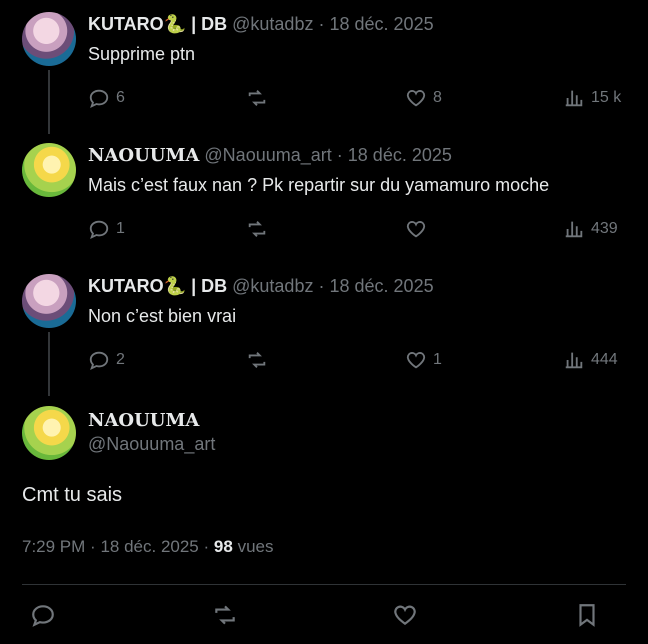 This screenshot has width=648, height=644. I want to click on views-button: 439, so click(590, 229).